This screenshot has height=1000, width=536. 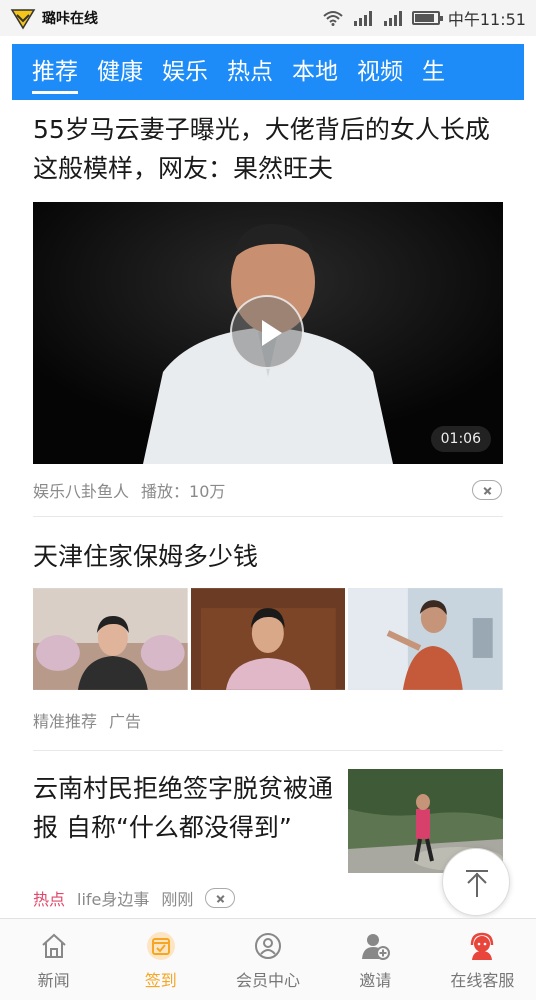 What do you see at coordinates (268, 149) in the screenshot?
I see `article-title: 55岁马云妻子曝光，大佬背后的女人长成这般模样，网友：果然旺夫` at bounding box center [268, 149].